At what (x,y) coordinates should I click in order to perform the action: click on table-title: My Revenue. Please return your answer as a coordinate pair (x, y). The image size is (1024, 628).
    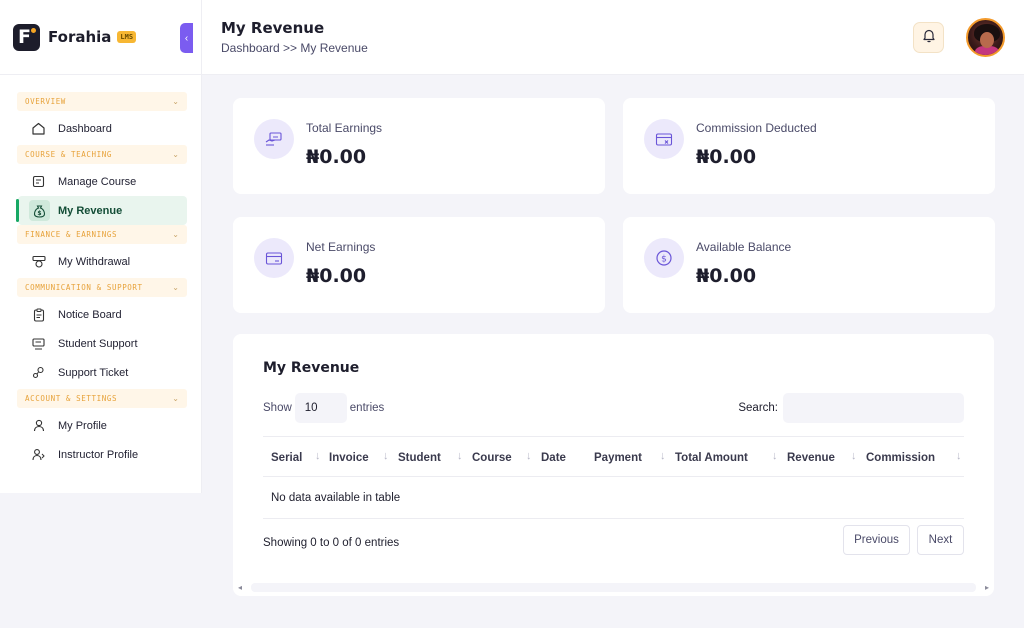
    Looking at the image, I should click on (311, 368).